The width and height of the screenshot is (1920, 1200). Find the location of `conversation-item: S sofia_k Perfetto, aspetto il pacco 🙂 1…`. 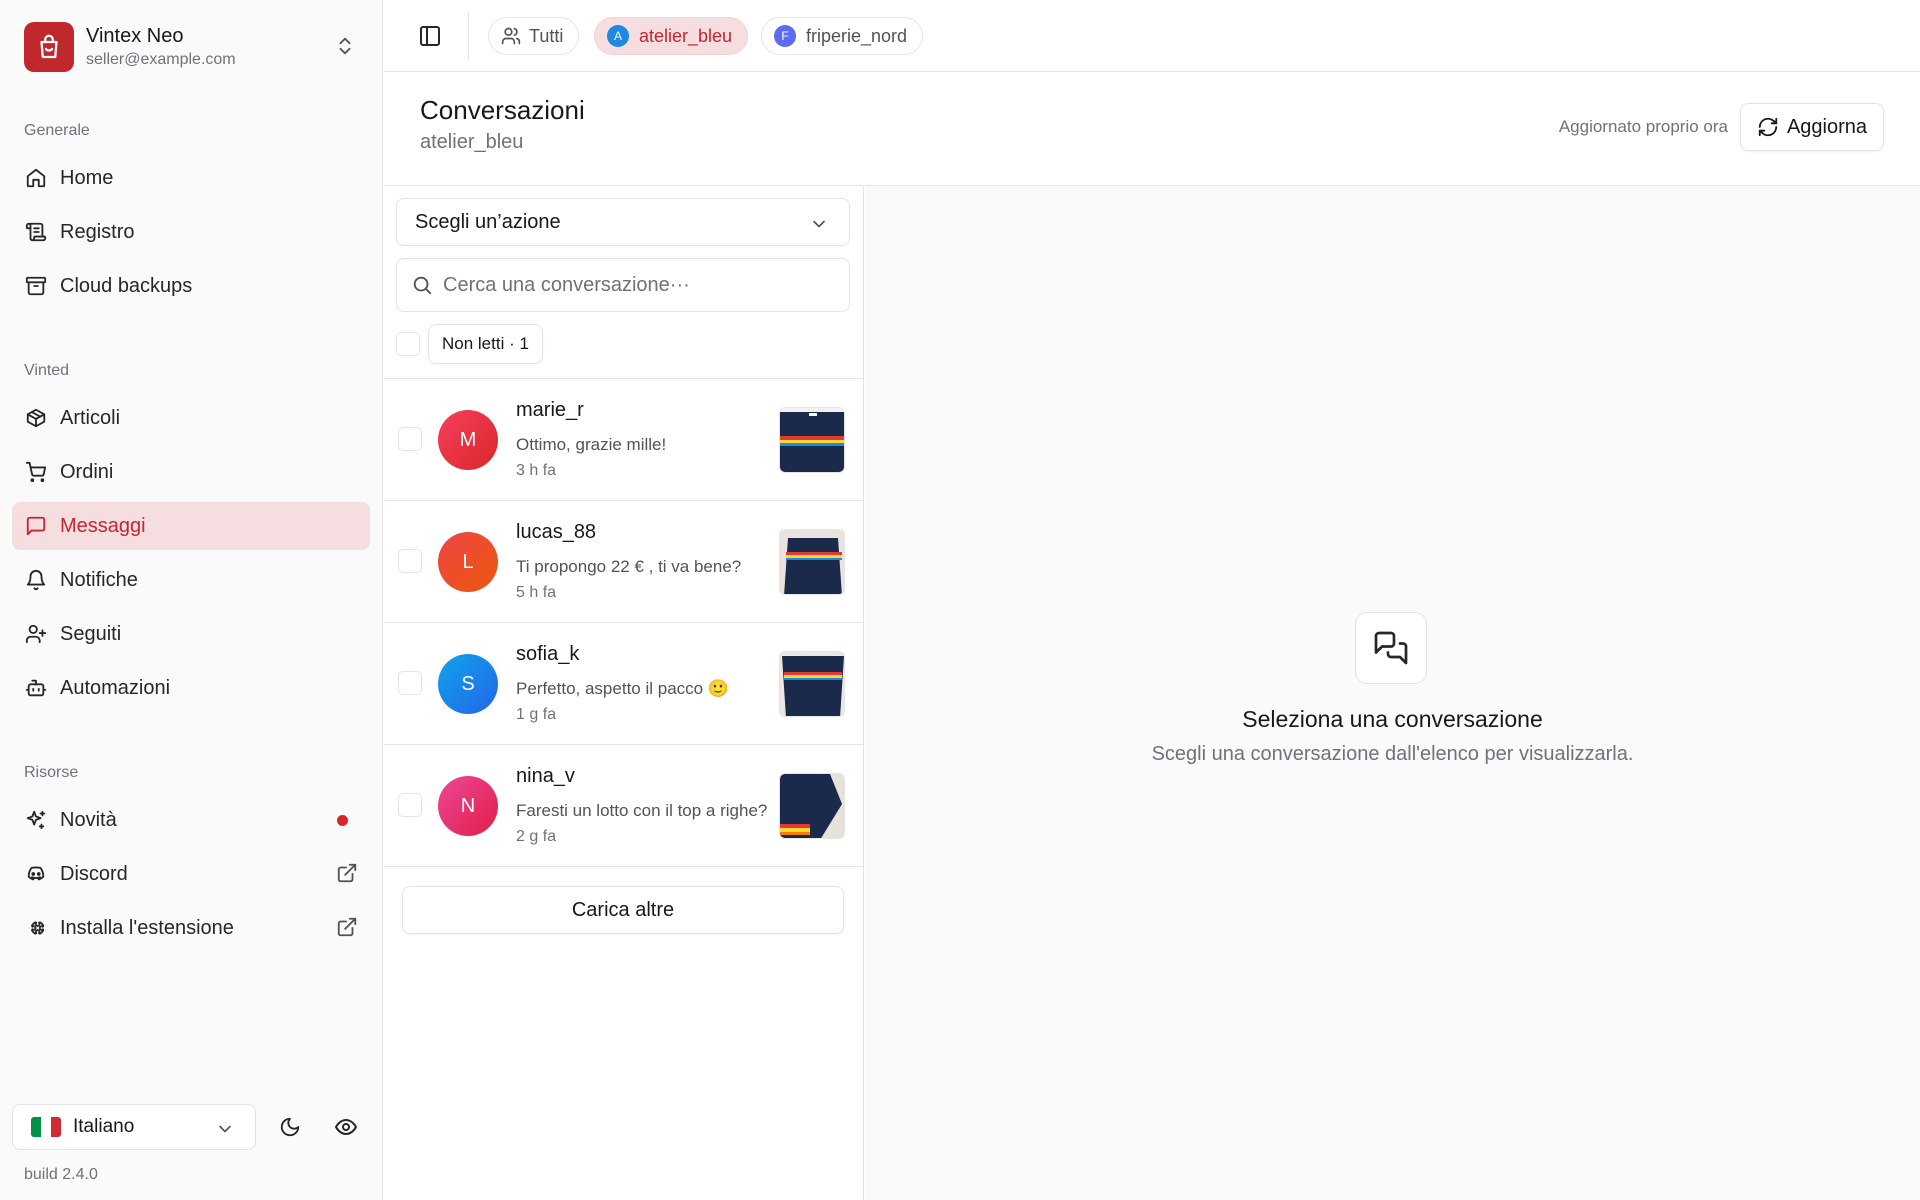

conversation-item: S sofia_k Perfetto, aspetto il pacco 🙂 1… is located at coordinates (624, 684).